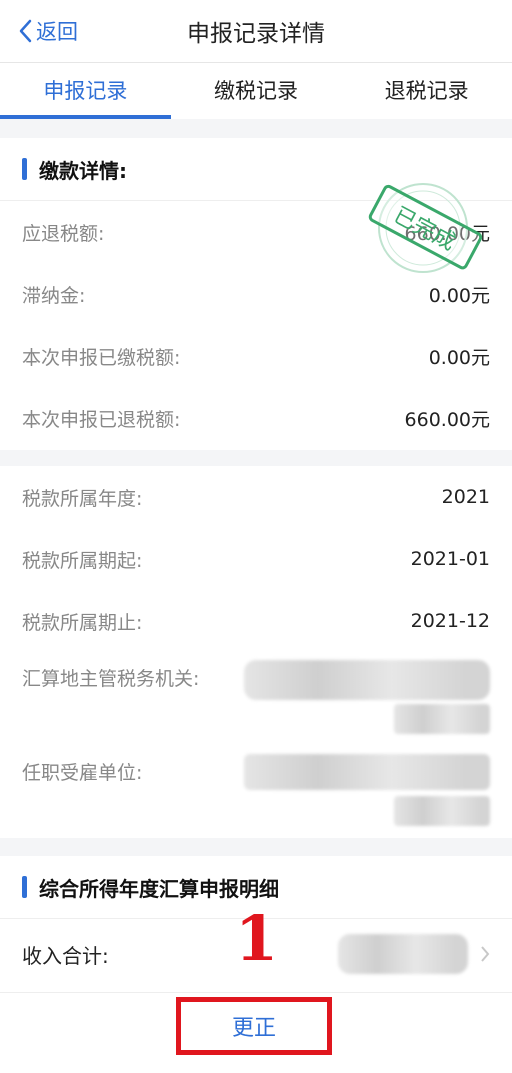 The image size is (512, 1073). What do you see at coordinates (54, 295) in the screenshot?
I see `late-fee-label: 滞纳金:` at bounding box center [54, 295].